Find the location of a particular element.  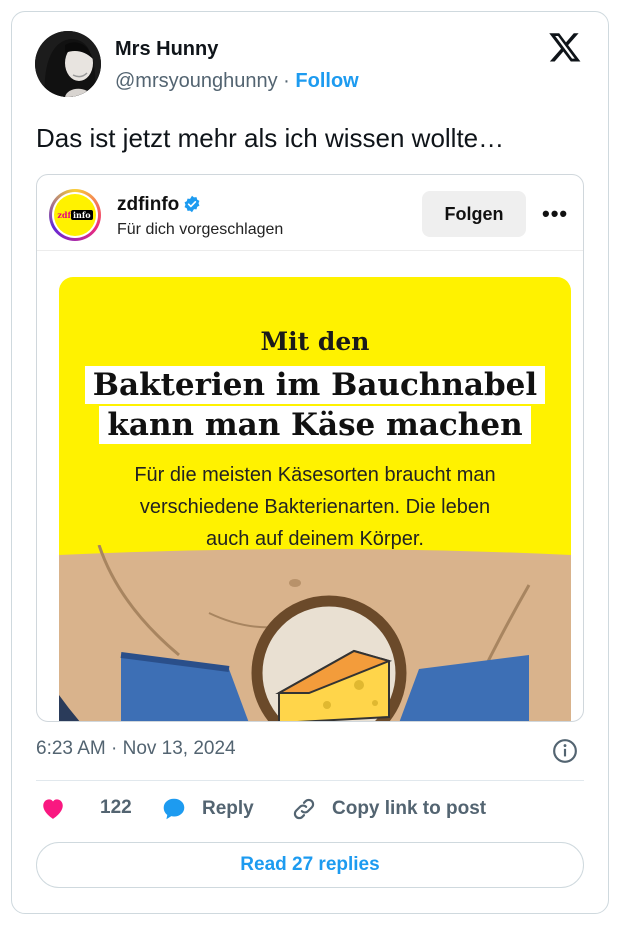

divider is located at coordinates (310, 780).